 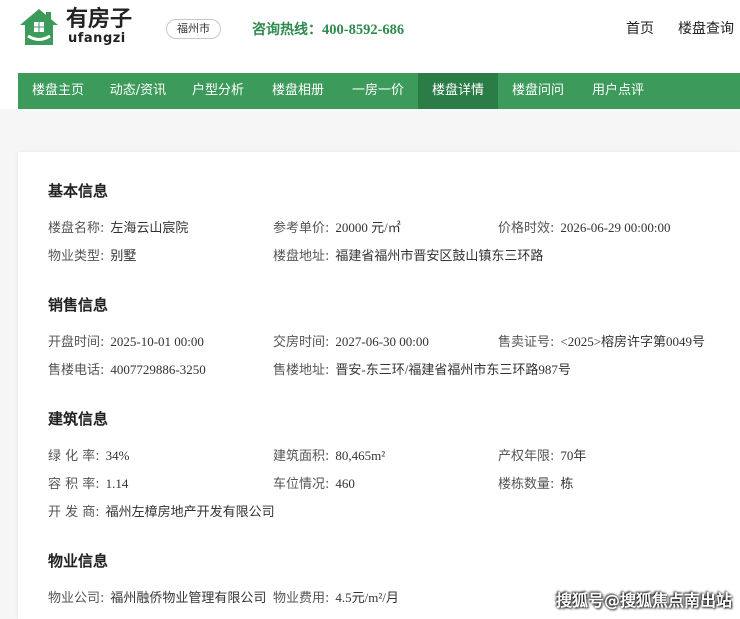 What do you see at coordinates (345, 483) in the screenshot?
I see `info-value: 460` at bounding box center [345, 483].